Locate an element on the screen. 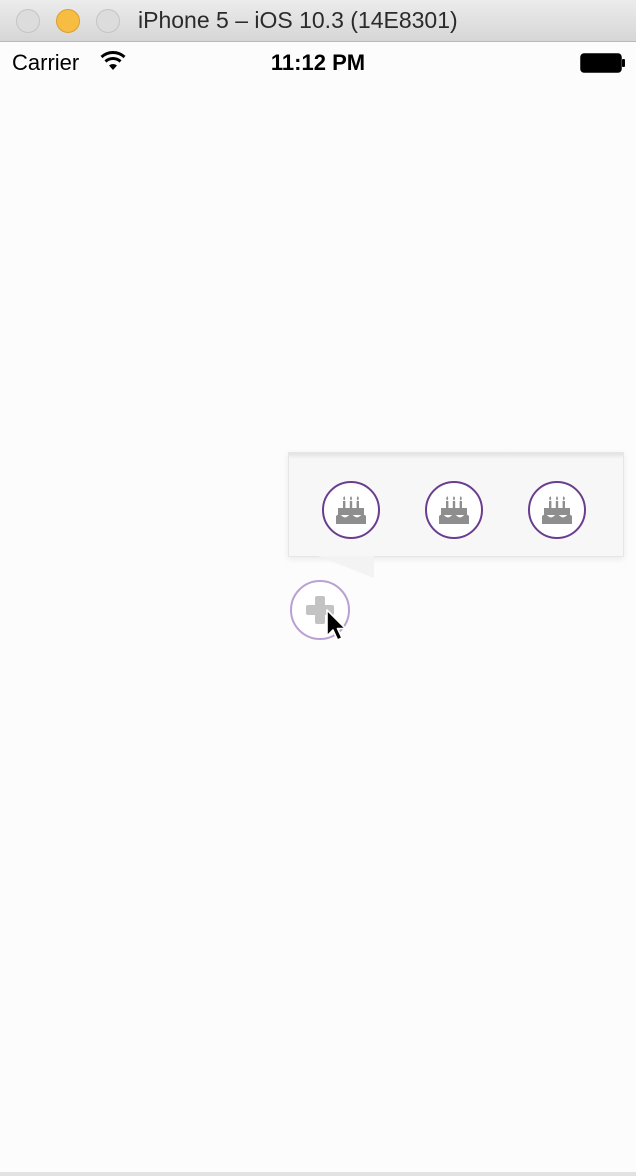  status-time: 11:12 PM is located at coordinates (318, 62).